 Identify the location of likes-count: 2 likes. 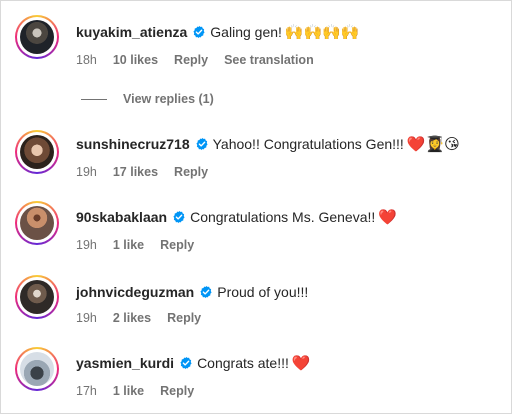
(132, 318).